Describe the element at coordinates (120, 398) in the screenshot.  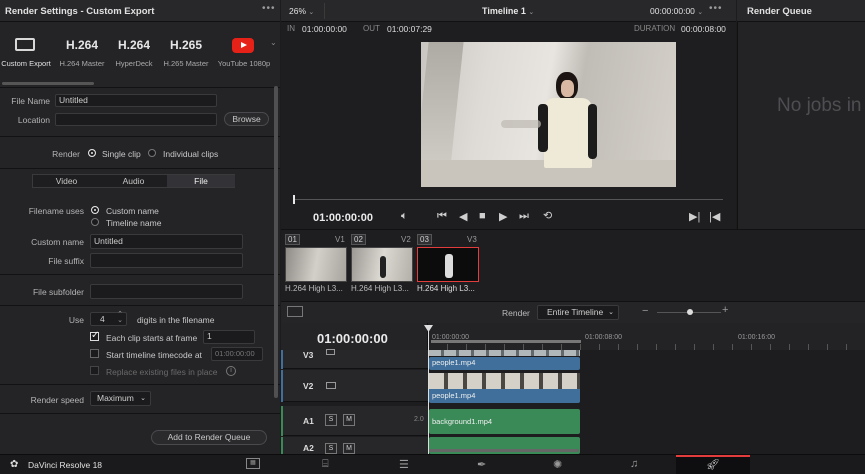
I see `render-speed-dropdown: Maximum ⌄` at that location.